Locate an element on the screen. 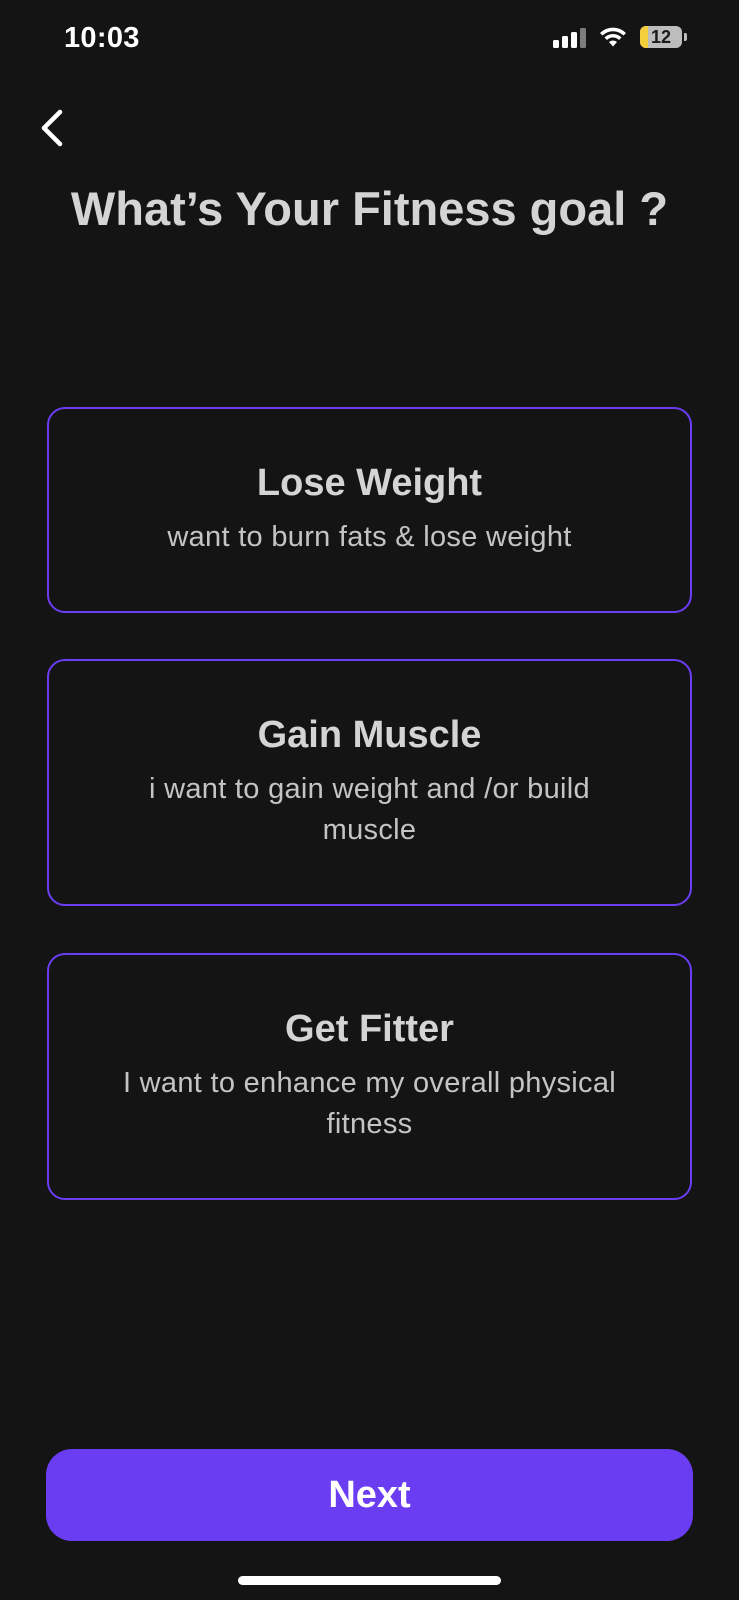 The width and height of the screenshot is (739, 1600). back-button is located at coordinates (52, 128).